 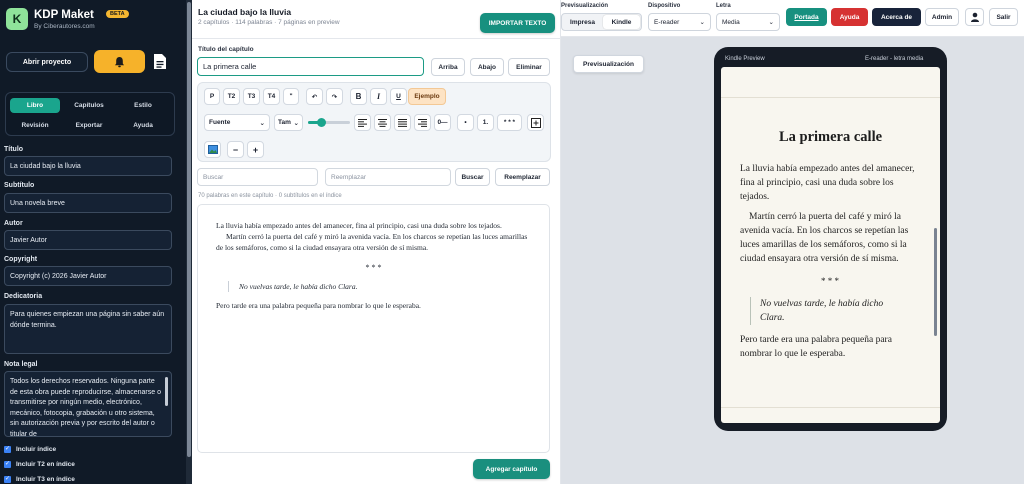 What do you see at coordinates (535, 122) in the screenshot?
I see `insert-box-button` at bounding box center [535, 122].